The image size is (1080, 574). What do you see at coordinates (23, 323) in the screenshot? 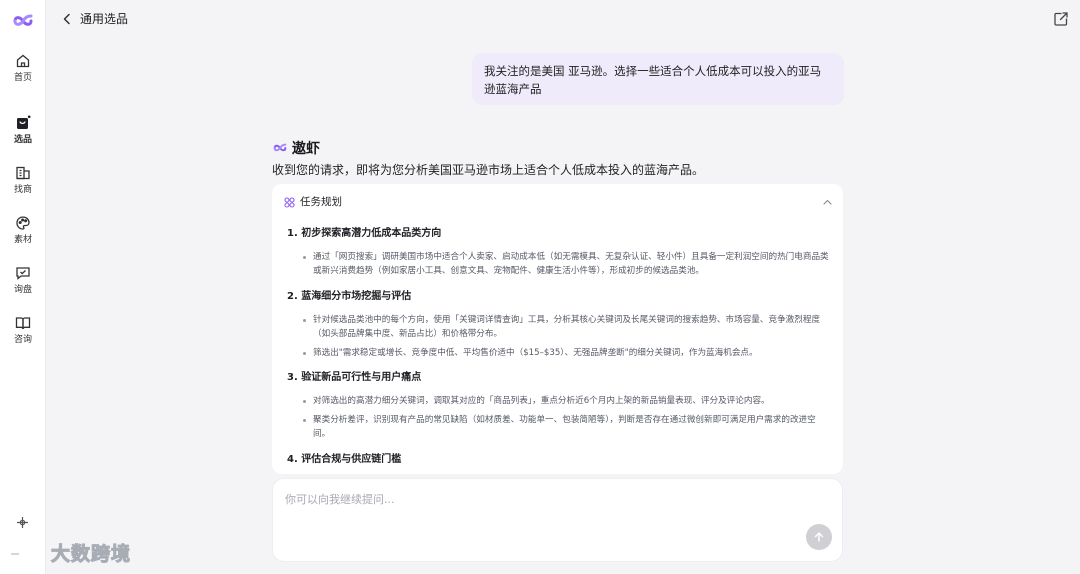
I see `book-icon` at bounding box center [23, 323].